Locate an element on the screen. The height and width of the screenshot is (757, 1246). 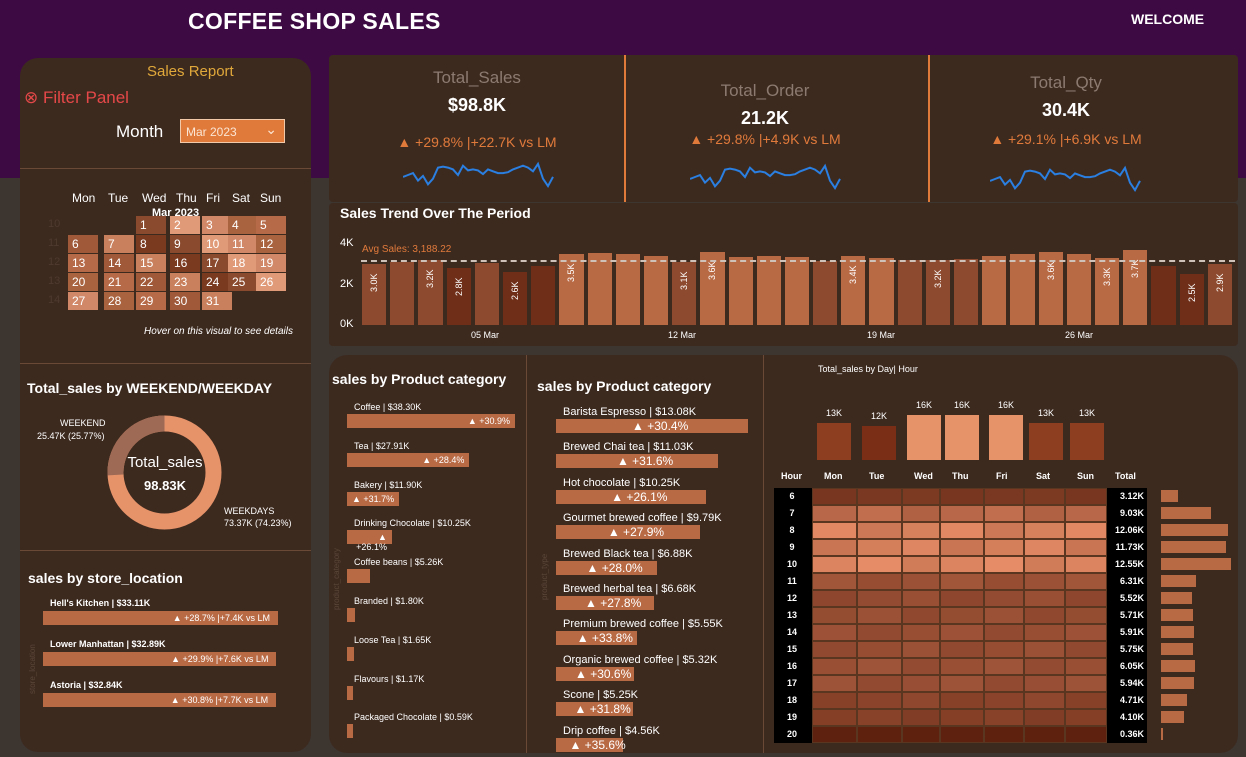
calendar-day: 15 is located at coordinates (151, 263).